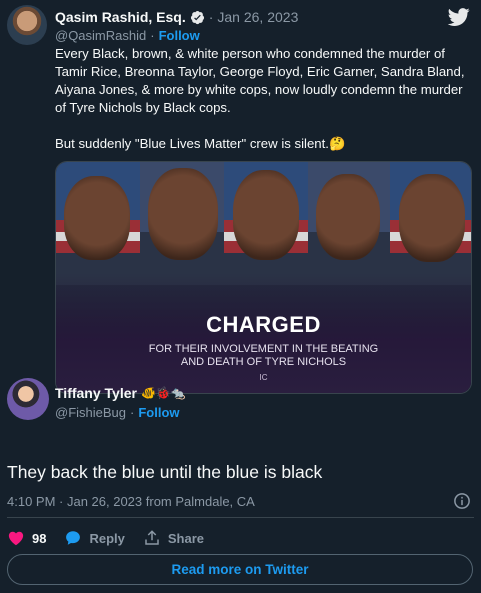  I want to click on reply-author-handle: @FishieBug, so click(90, 412).